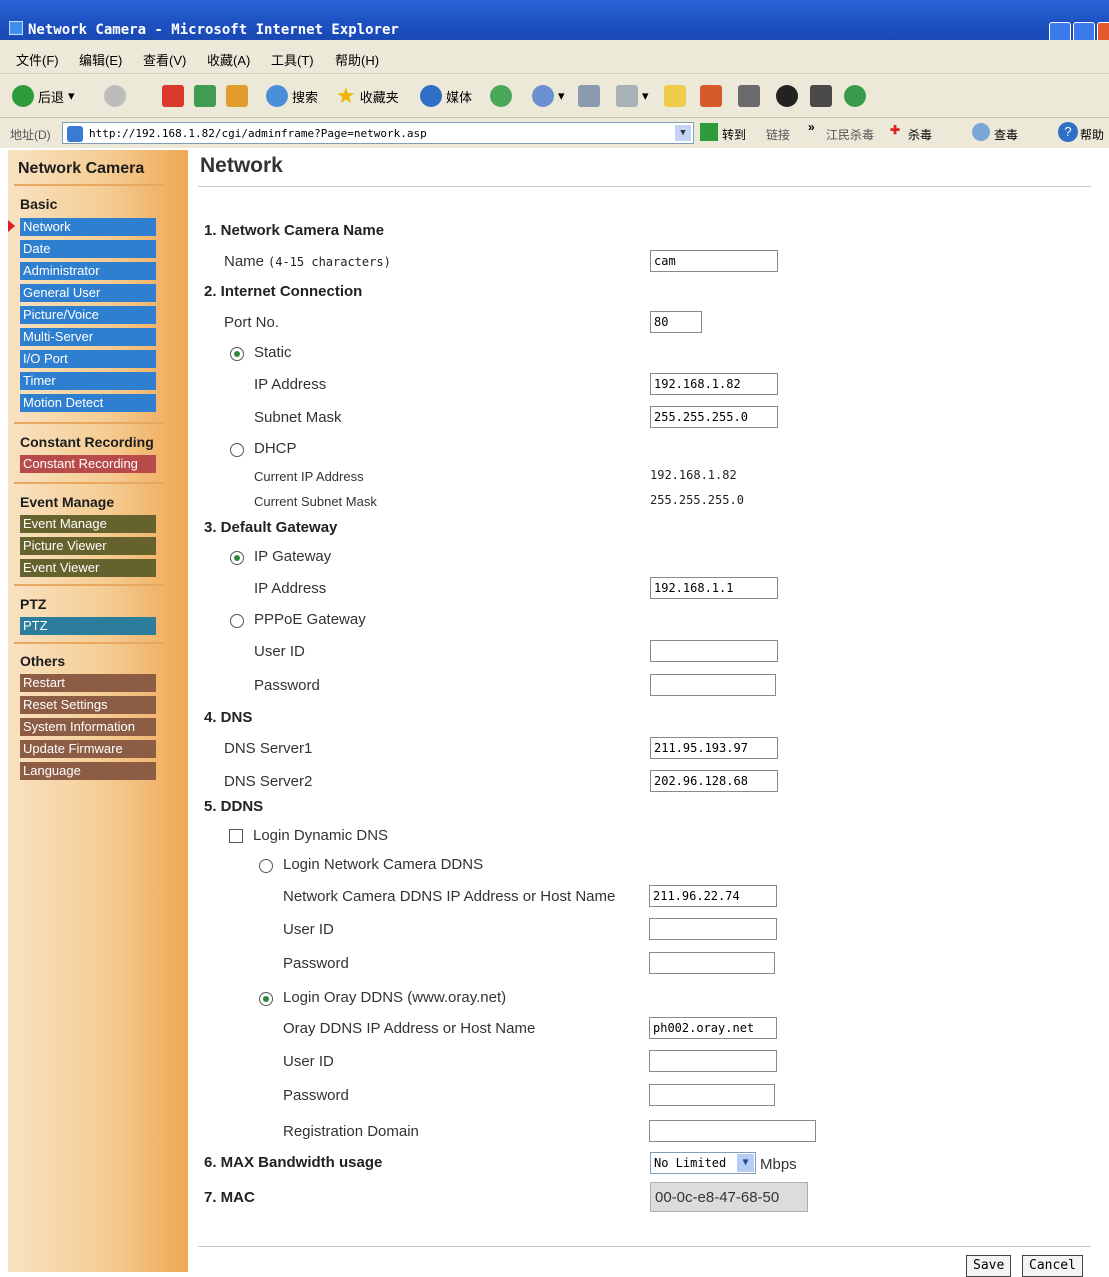 The height and width of the screenshot is (1277, 1109). I want to click on home-button, so click(237, 96).